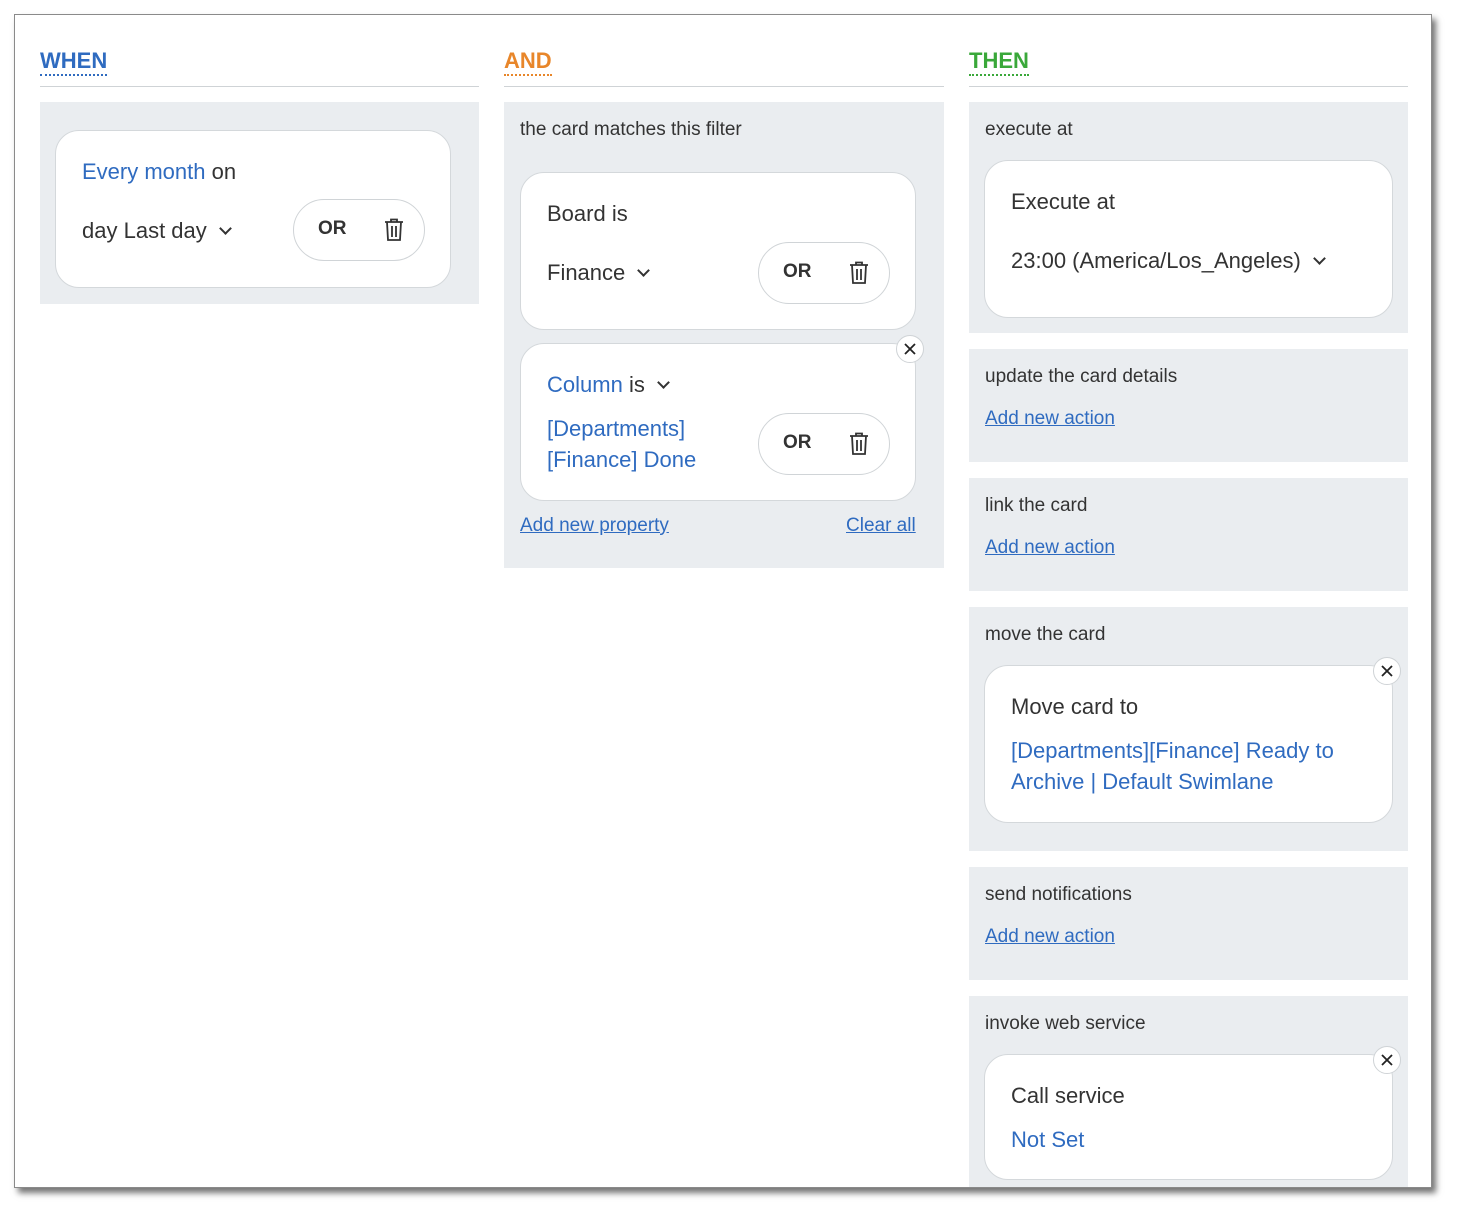 The image size is (1459, 1214). What do you see at coordinates (585, 384) in the screenshot?
I see `column-field: Column` at bounding box center [585, 384].